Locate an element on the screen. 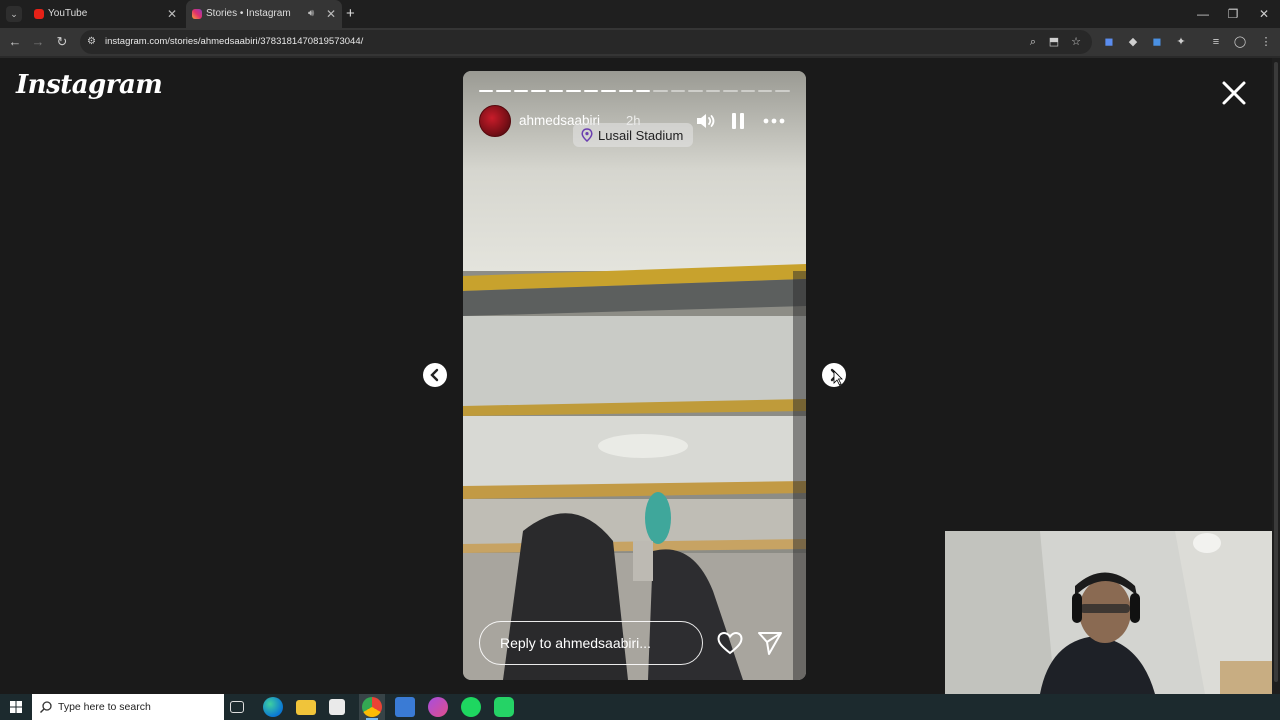 This screenshot has width=1280, height=720. menu-kebab-icon: ⋮ is located at coordinates (1266, 42).